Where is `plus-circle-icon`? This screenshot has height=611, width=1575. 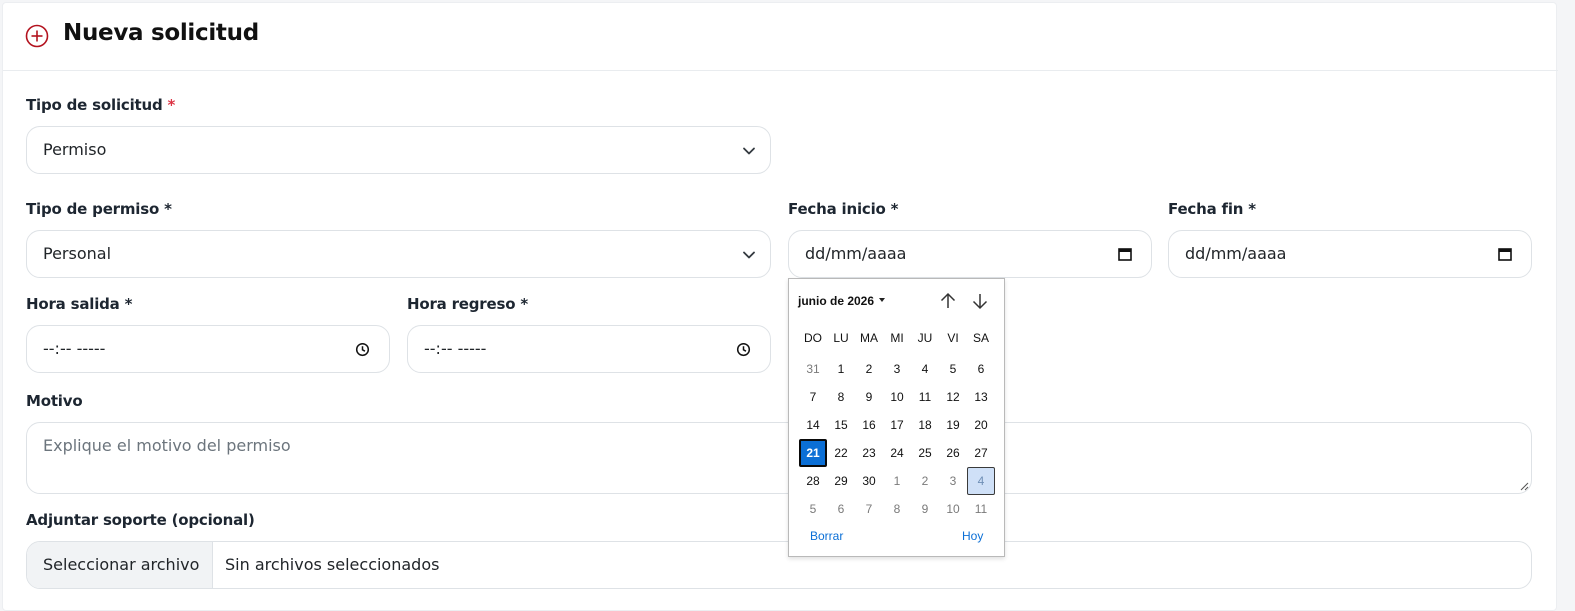
plus-circle-icon is located at coordinates (37, 36).